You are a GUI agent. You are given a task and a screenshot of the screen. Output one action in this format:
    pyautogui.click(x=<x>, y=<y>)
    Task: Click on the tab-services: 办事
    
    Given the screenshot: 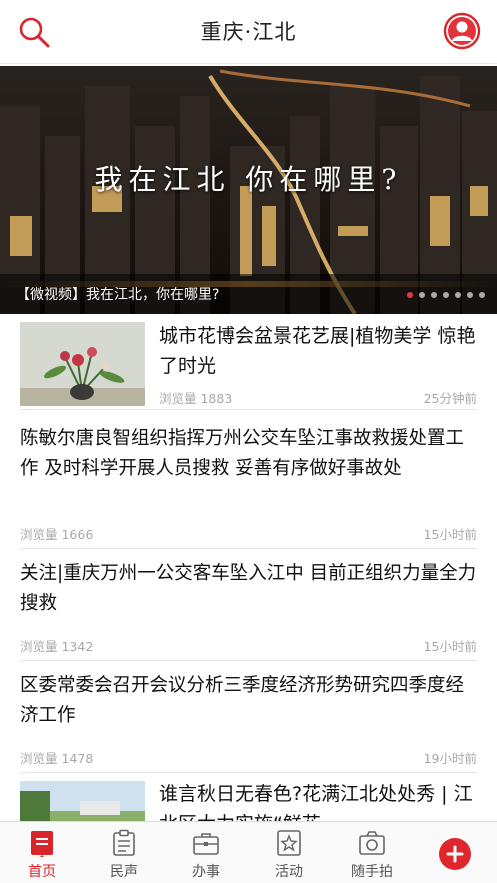 What is the action you would take?
    pyautogui.click(x=206, y=852)
    